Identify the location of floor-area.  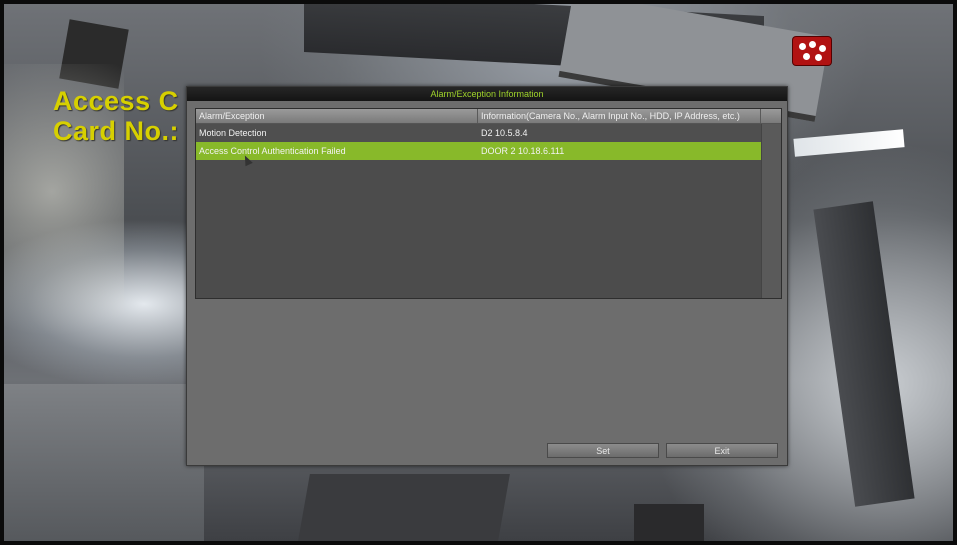
(104, 462).